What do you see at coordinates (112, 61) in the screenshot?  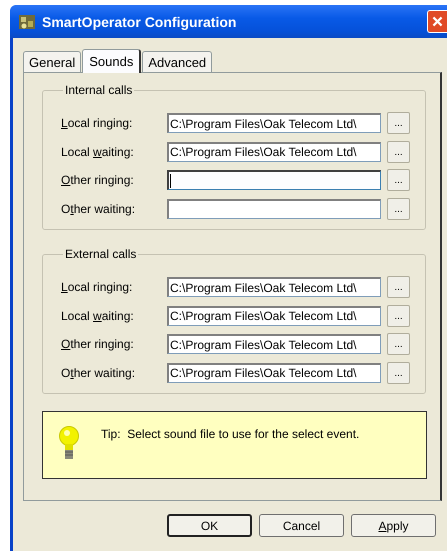 I see `tab: Sounds` at bounding box center [112, 61].